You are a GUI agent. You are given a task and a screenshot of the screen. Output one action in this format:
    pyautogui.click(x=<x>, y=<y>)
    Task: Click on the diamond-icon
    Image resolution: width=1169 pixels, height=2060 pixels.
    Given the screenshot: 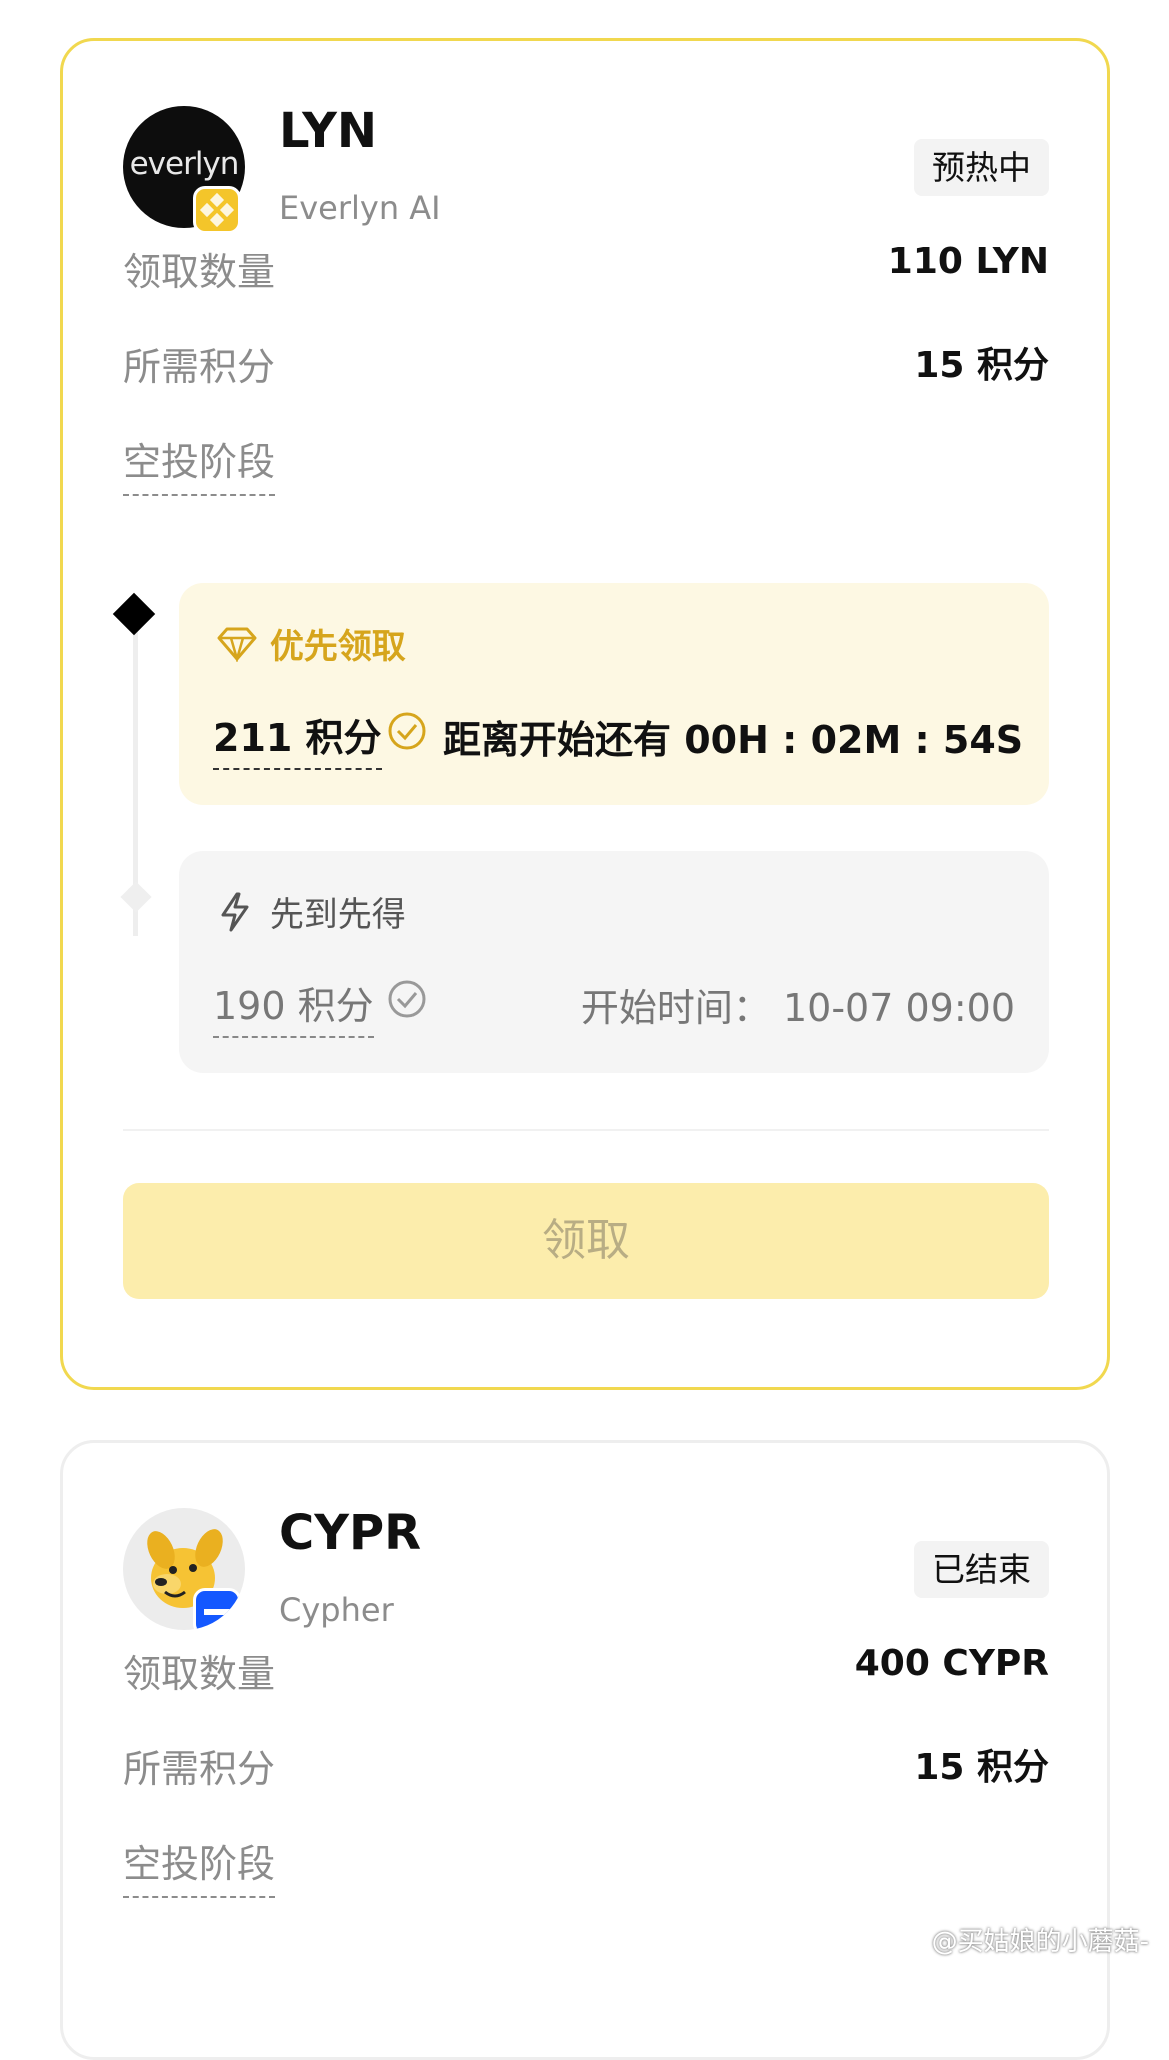 What is the action you would take?
    pyautogui.click(x=237, y=648)
    